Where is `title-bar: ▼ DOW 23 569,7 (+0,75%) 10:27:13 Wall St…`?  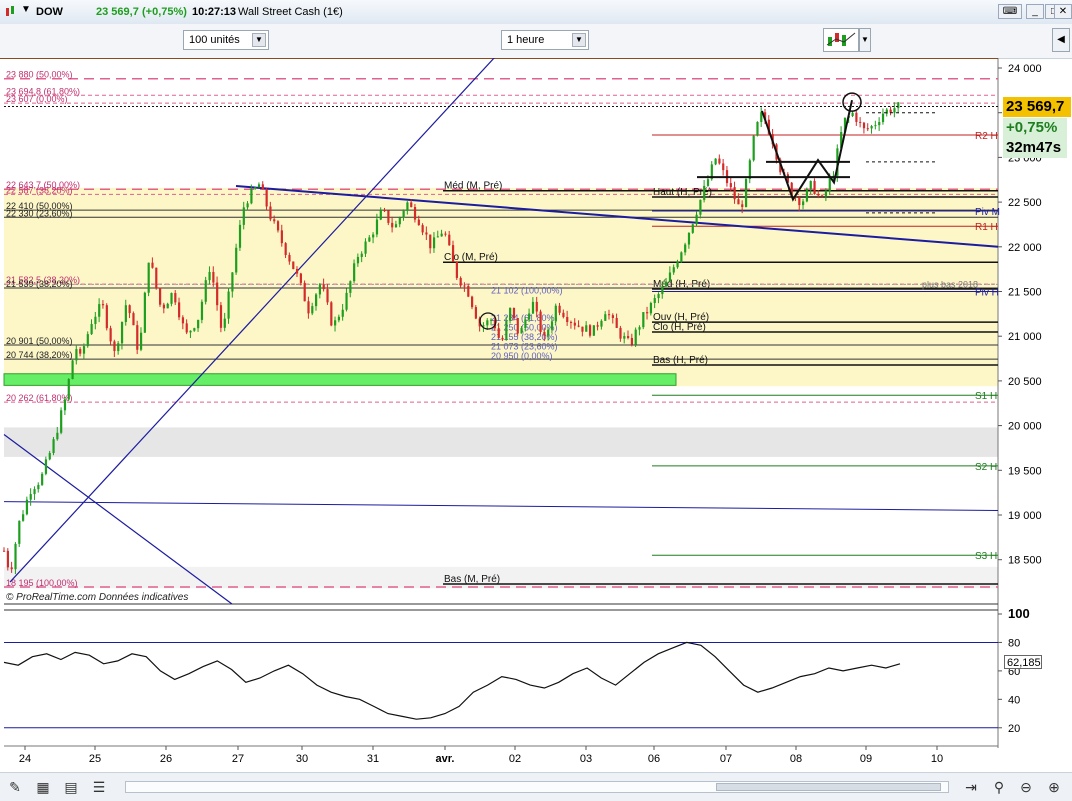 title-bar: ▼ DOW 23 569,7 (+0,75%) 10:27:13 Wall St… is located at coordinates (536, 12).